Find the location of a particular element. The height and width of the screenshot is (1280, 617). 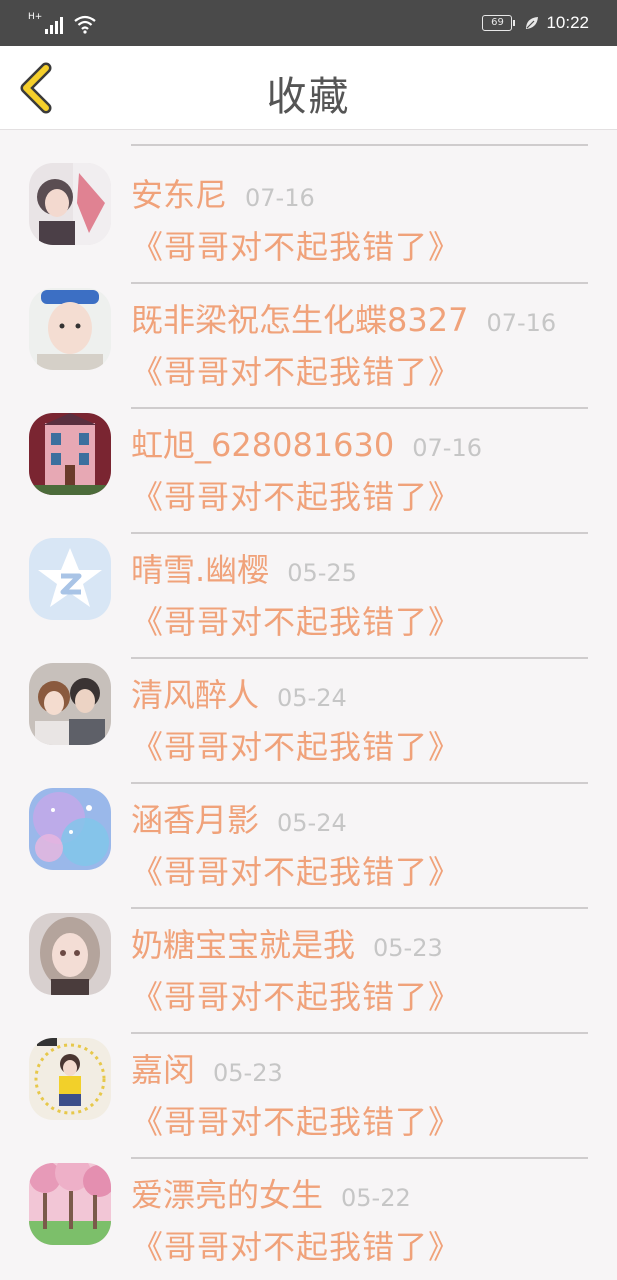

item-header: 虹旭_628081630 07-16 is located at coordinates (306, 443).